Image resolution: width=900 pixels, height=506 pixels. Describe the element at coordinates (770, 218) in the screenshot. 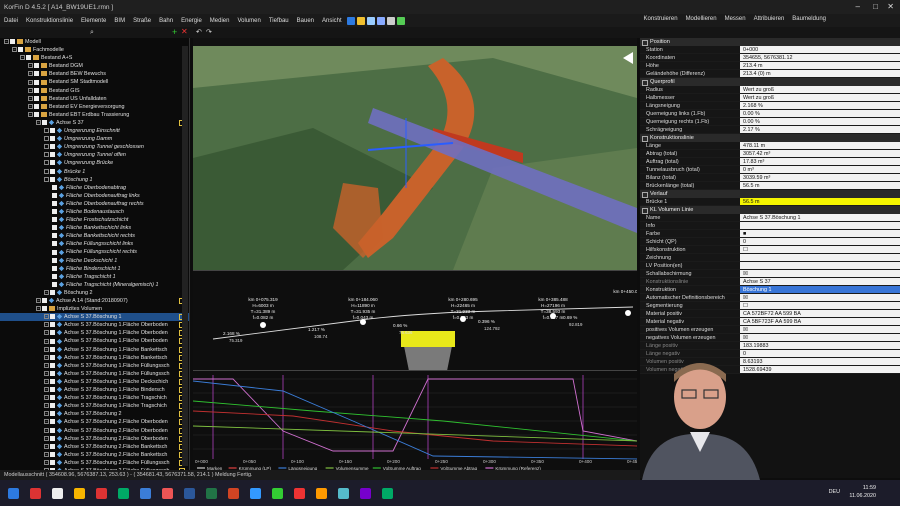

I see `property-row: Name Achse S 37.Böschung 1` at that location.